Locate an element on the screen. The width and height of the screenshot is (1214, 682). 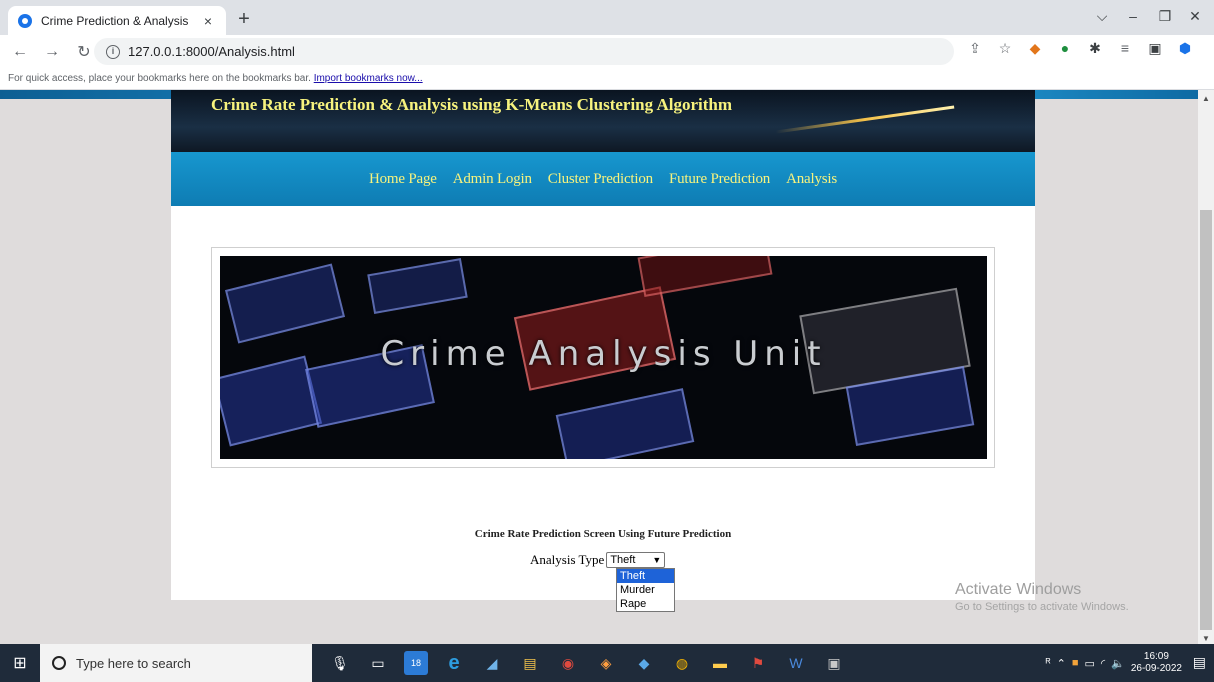
scroll-up-icon: ▲ is located at coordinates (1206, 98).